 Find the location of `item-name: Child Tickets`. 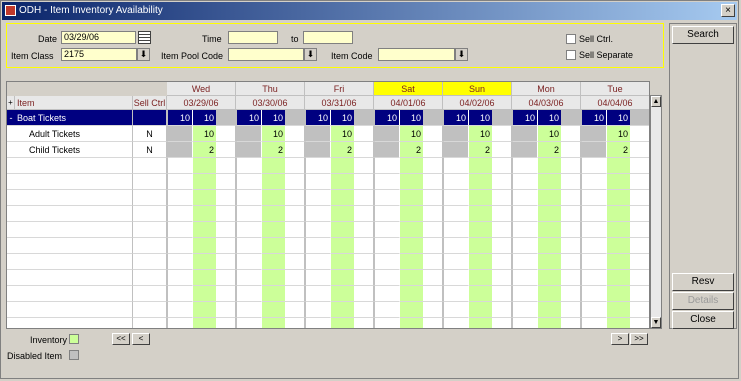

item-name: Child Tickets is located at coordinates (74, 150).